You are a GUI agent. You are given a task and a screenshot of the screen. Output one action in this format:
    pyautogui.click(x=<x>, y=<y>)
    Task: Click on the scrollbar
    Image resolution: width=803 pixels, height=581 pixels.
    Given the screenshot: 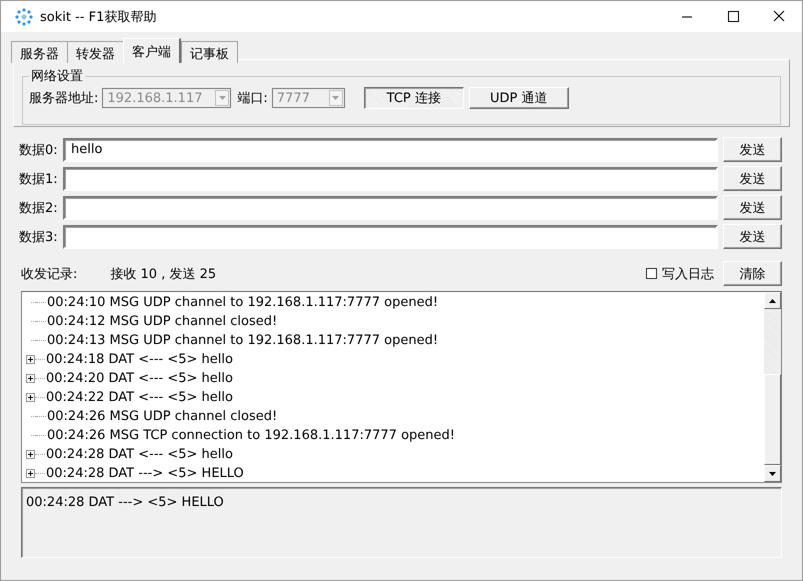 What is the action you would take?
    pyautogui.click(x=772, y=387)
    